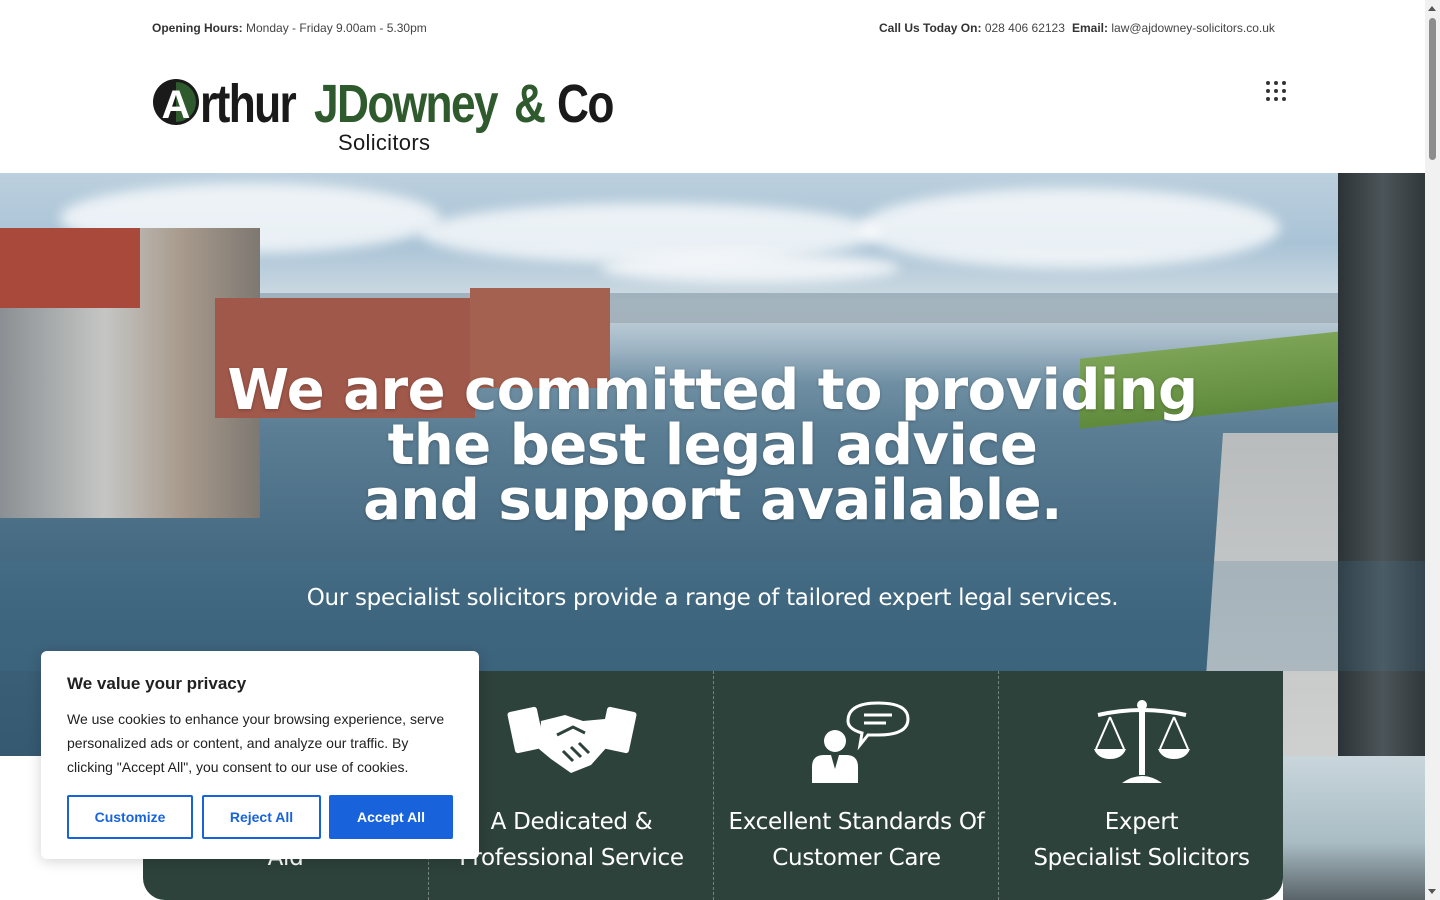 The image size is (1440, 900). What do you see at coordinates (1090, 28) in the screenshot?
I see `email-label: Email:` at bounding box center [1090, 28].